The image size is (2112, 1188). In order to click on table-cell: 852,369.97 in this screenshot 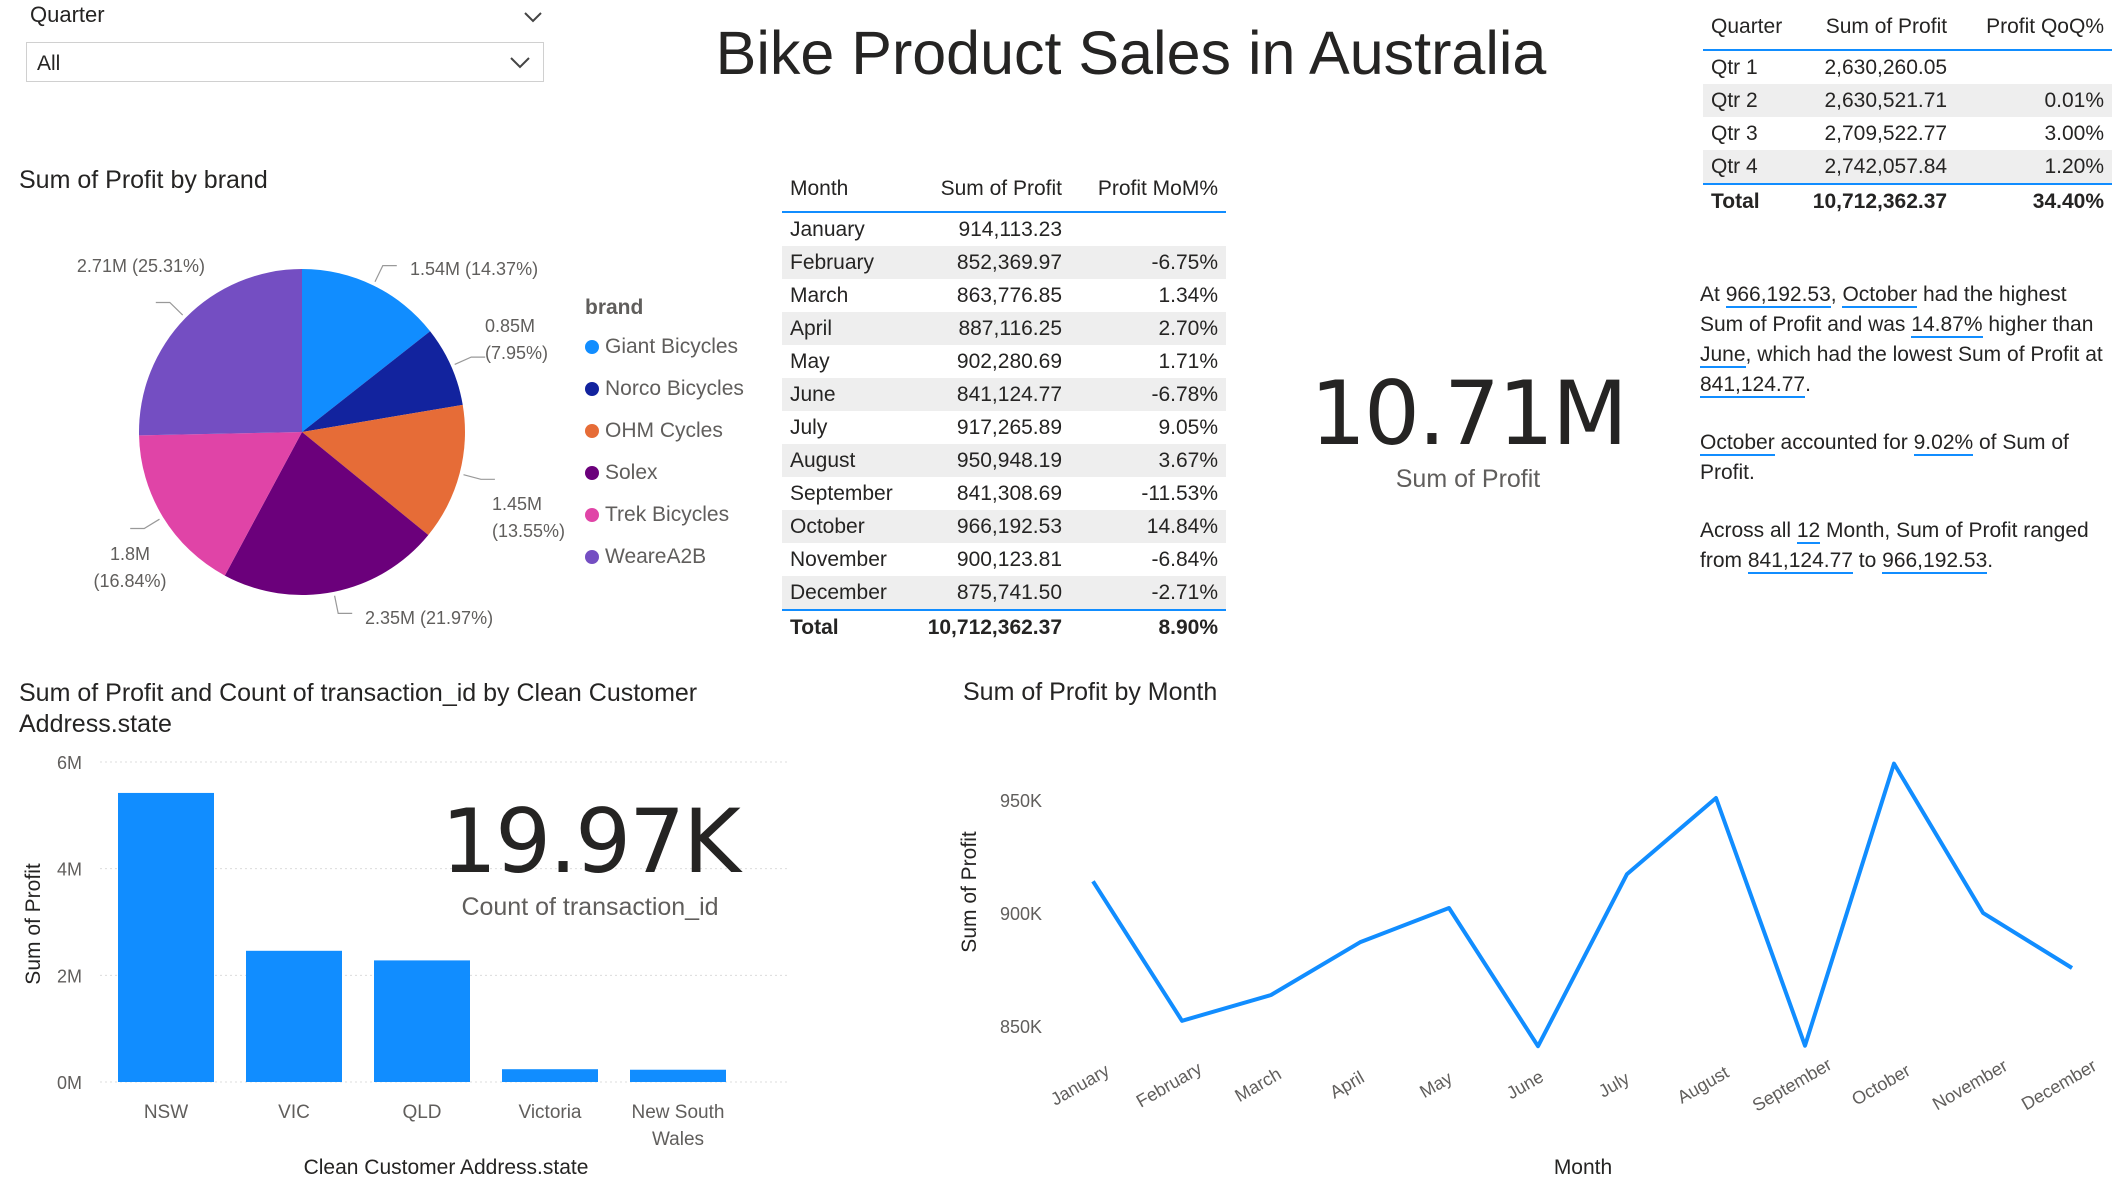, I will do `click(992, 262)`.